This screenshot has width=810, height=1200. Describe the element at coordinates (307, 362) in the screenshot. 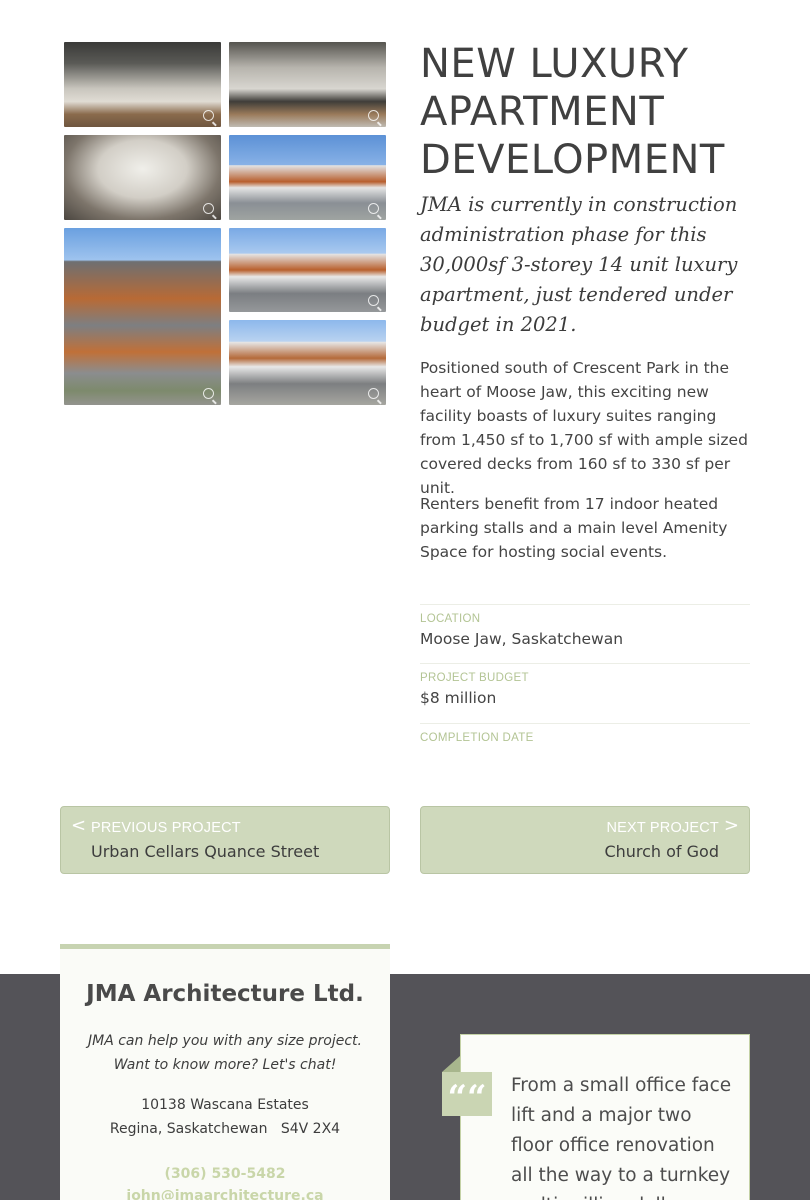

I see `gallery-image-exterior-side` at that location.